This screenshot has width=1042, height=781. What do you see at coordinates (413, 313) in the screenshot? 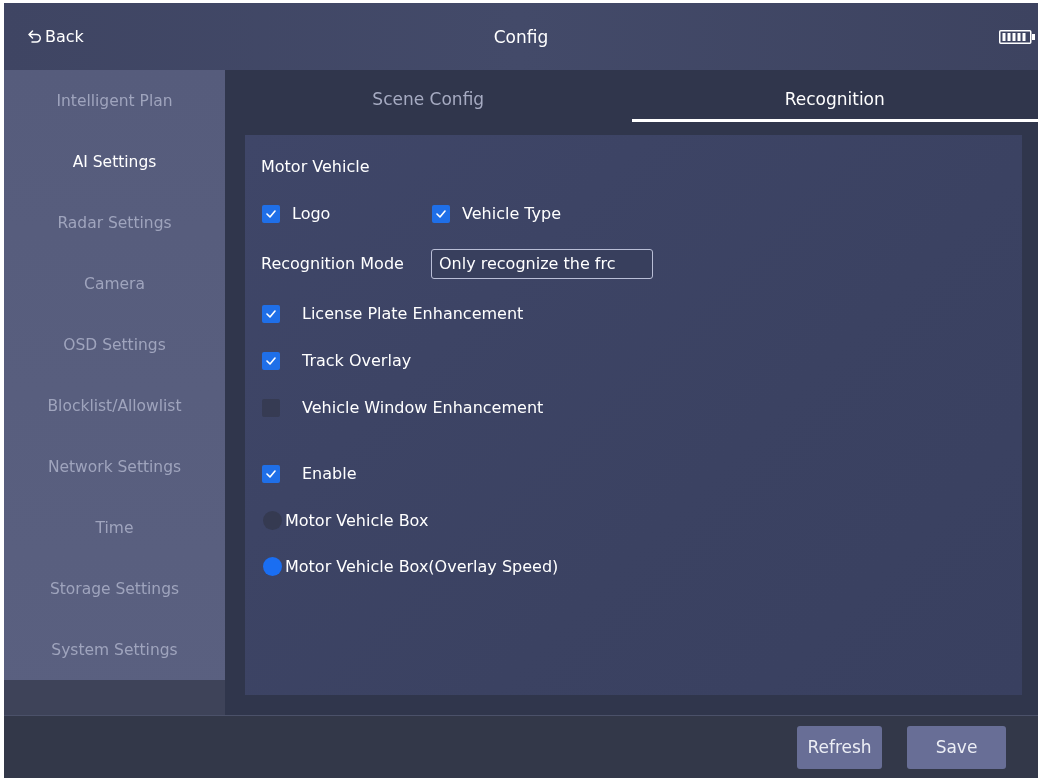
I see `checkbox-label: License Plate Enhancement` at bounding box center [413, 313].